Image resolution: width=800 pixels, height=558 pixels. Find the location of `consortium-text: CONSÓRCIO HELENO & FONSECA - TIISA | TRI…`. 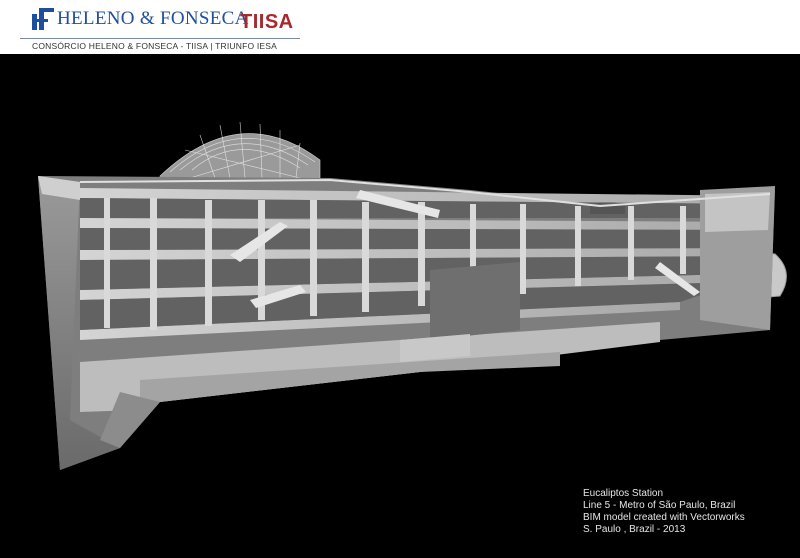

consortium-text: CONSÓRCIO HELENO & FONSECA - TIISA | TRI… is located at coordinates (155, 46).